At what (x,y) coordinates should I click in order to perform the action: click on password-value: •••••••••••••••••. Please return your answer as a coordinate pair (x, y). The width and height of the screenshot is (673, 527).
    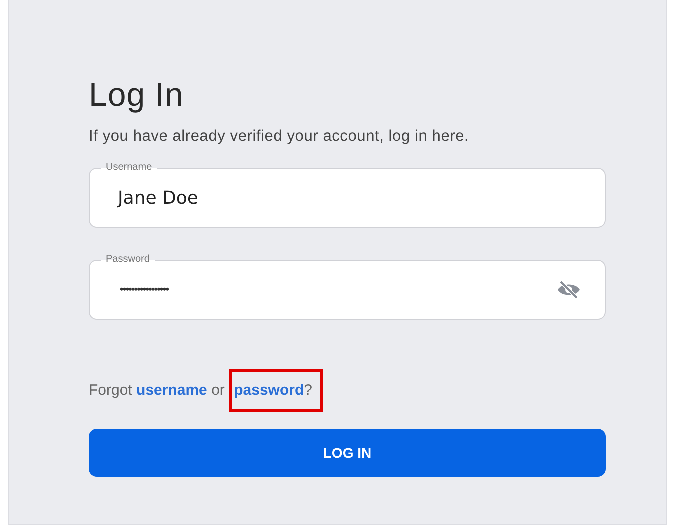
    Looking at the image, I should click on (144, 290).